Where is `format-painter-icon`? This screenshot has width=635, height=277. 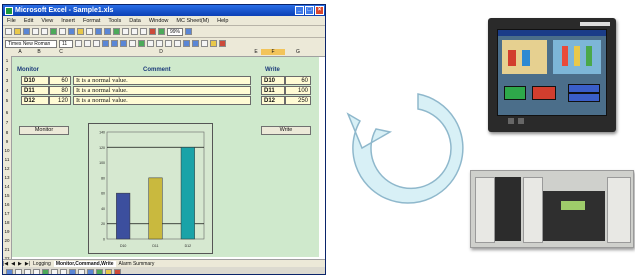
format-painter-icon is located at coordinates (89, 31).